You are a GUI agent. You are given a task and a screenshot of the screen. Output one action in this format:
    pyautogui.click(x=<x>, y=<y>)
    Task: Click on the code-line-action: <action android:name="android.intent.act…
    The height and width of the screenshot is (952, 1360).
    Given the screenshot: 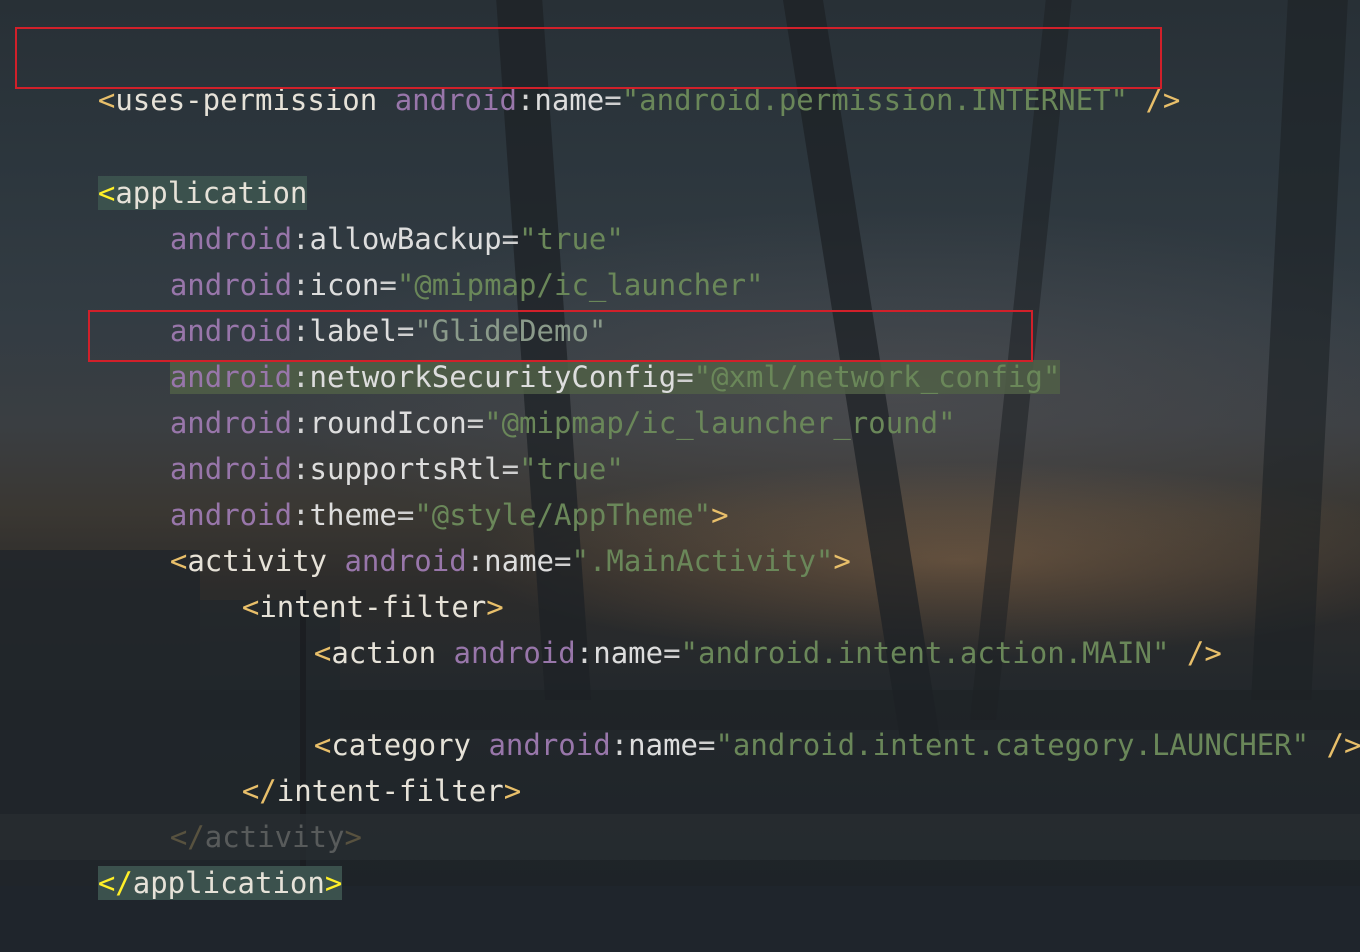 What is the action you would take?
    pyautogui.click(x=733, y=627)
    